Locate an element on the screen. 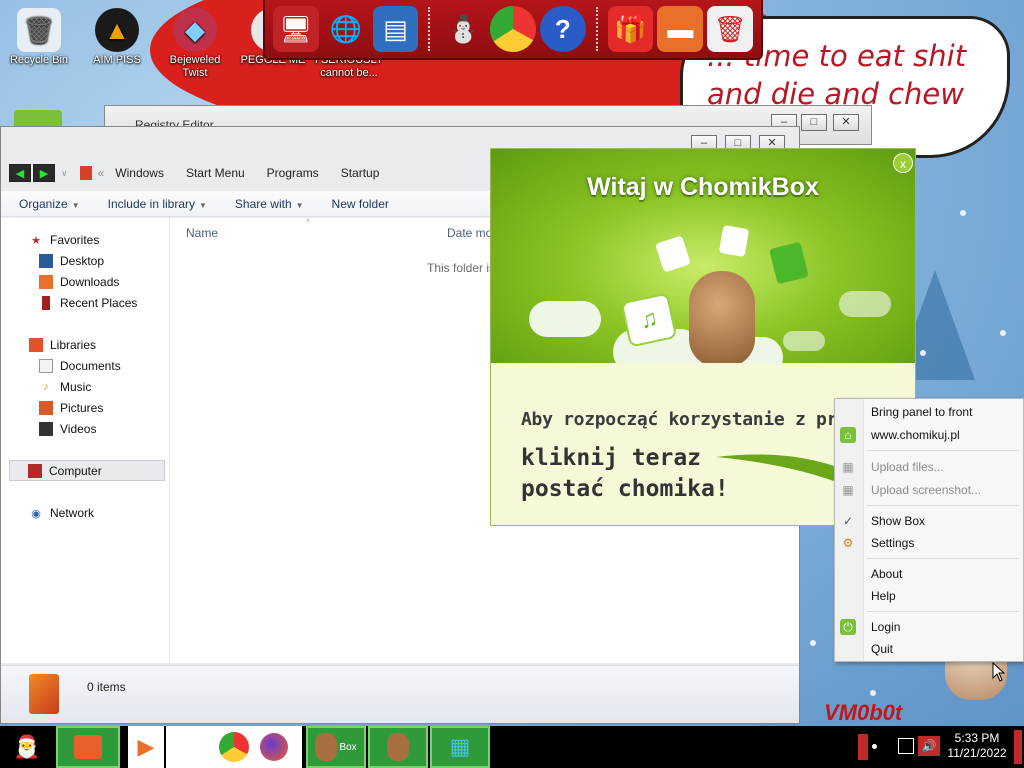  column-header-name: Name is located at coordinates (202, 233).